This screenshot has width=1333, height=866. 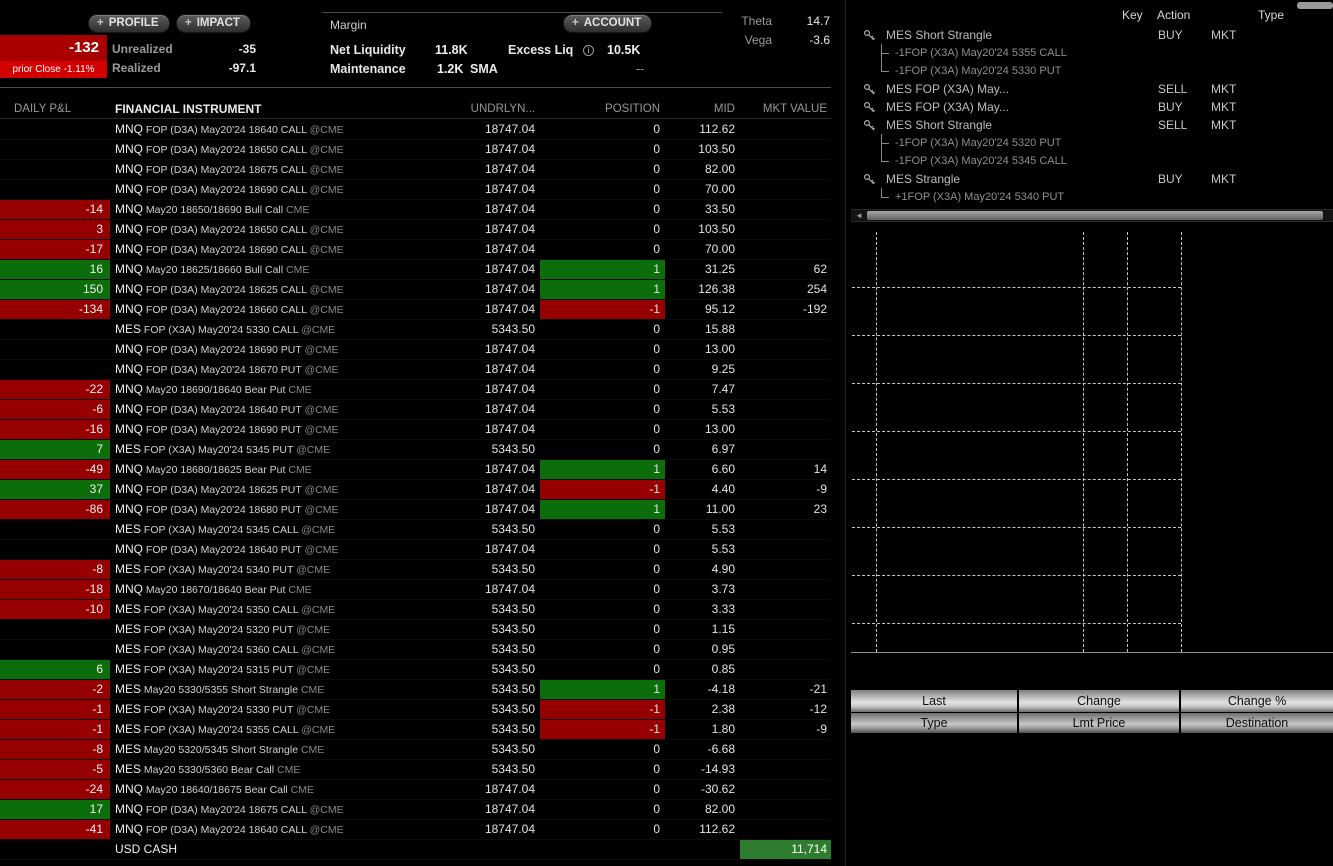 I want to click on column-header-mid: MID, so click(x=702, y=109).